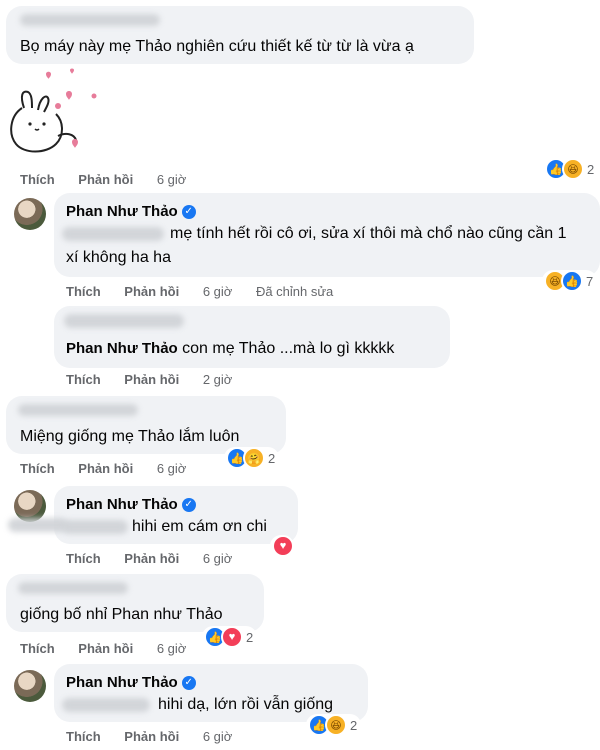 Image resolution: width=600 pixels, height=750 pixels. I want to click on reaction-count: 7, so click(590, 281).